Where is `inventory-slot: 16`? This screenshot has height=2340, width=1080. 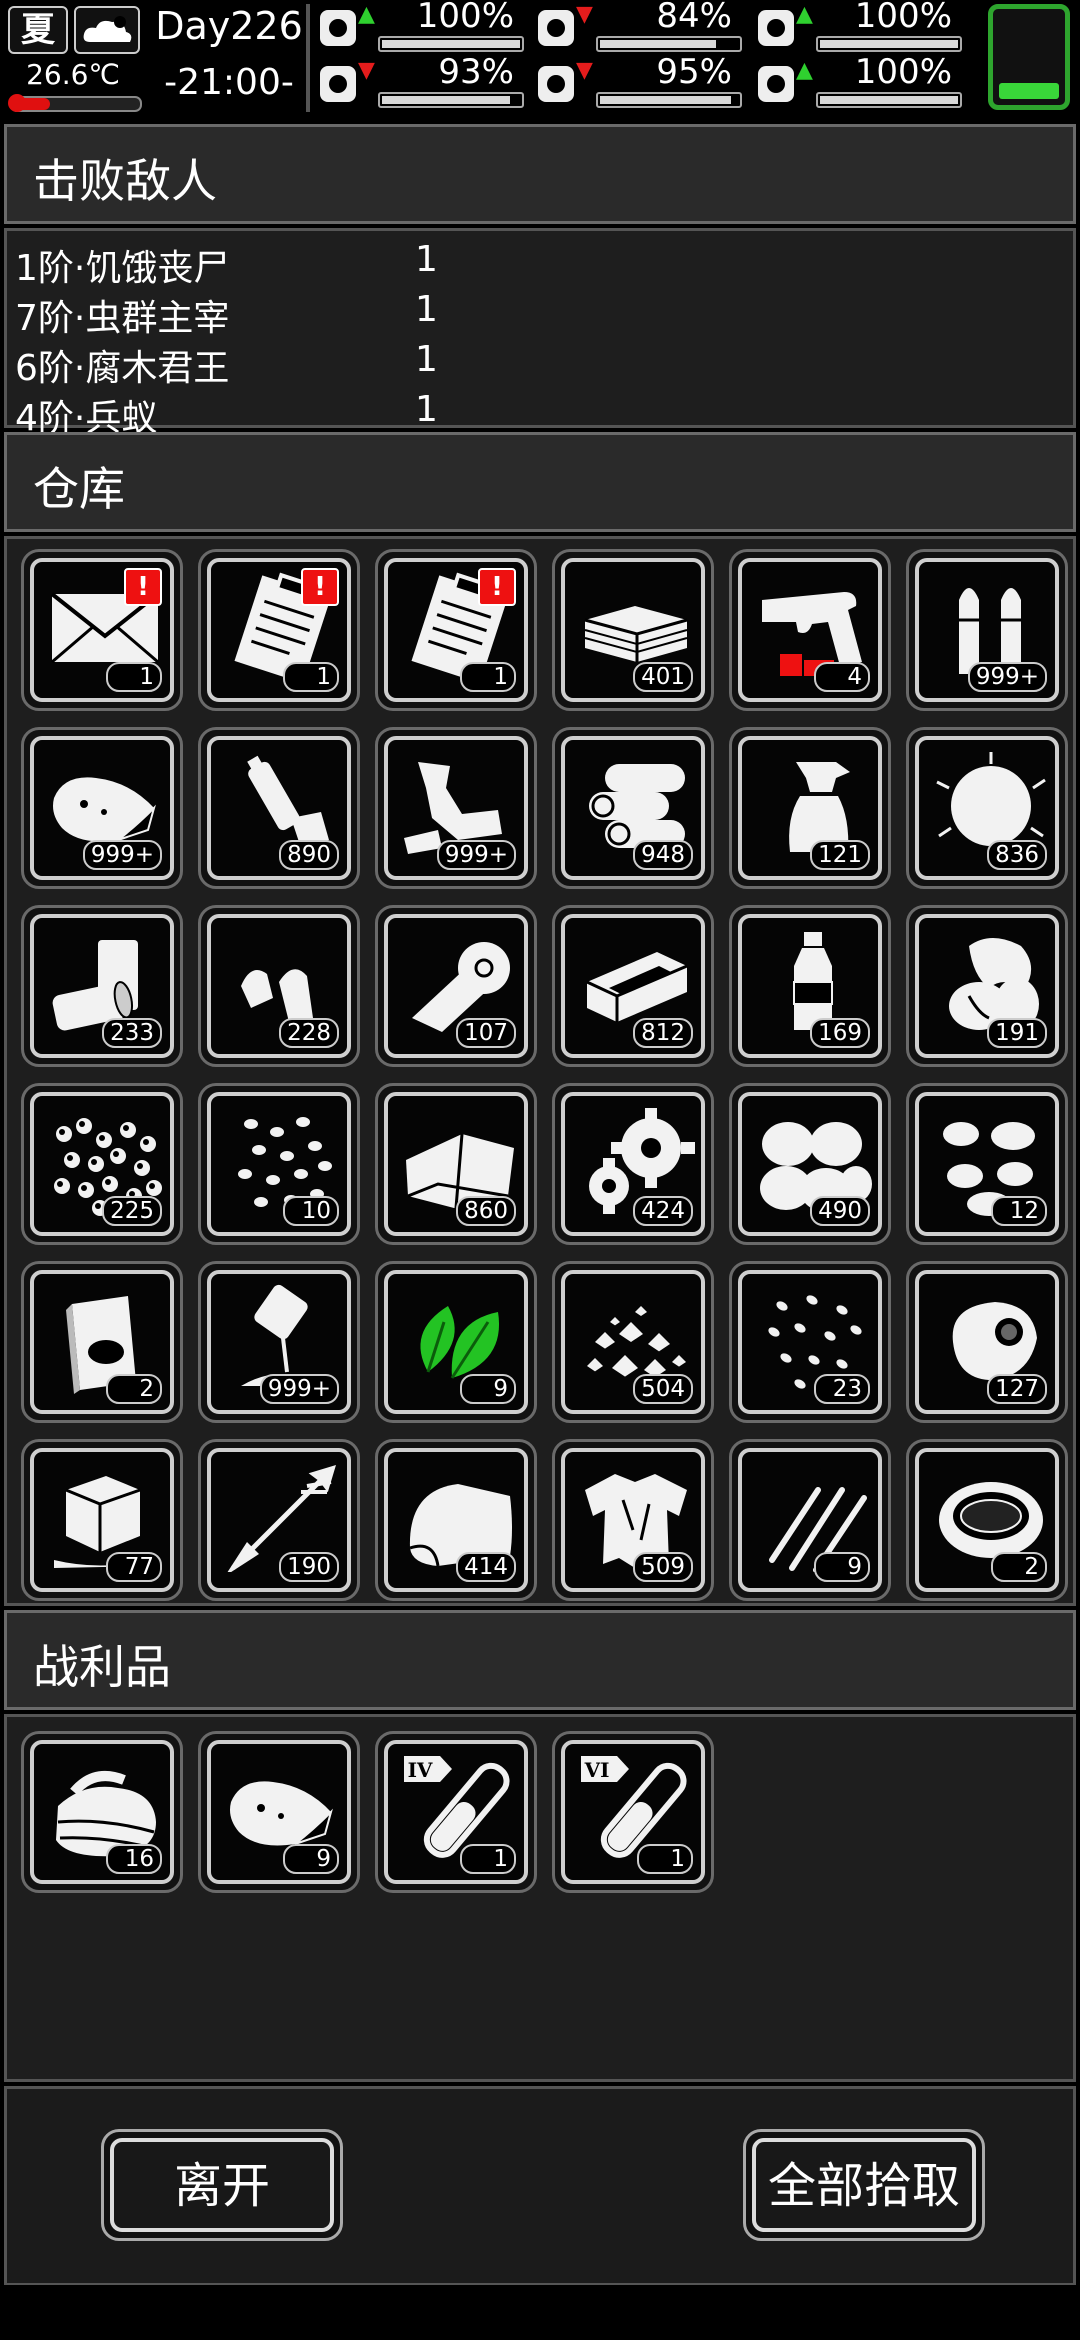
inventory-slot: 16 is located at coordinates (102, 1812).